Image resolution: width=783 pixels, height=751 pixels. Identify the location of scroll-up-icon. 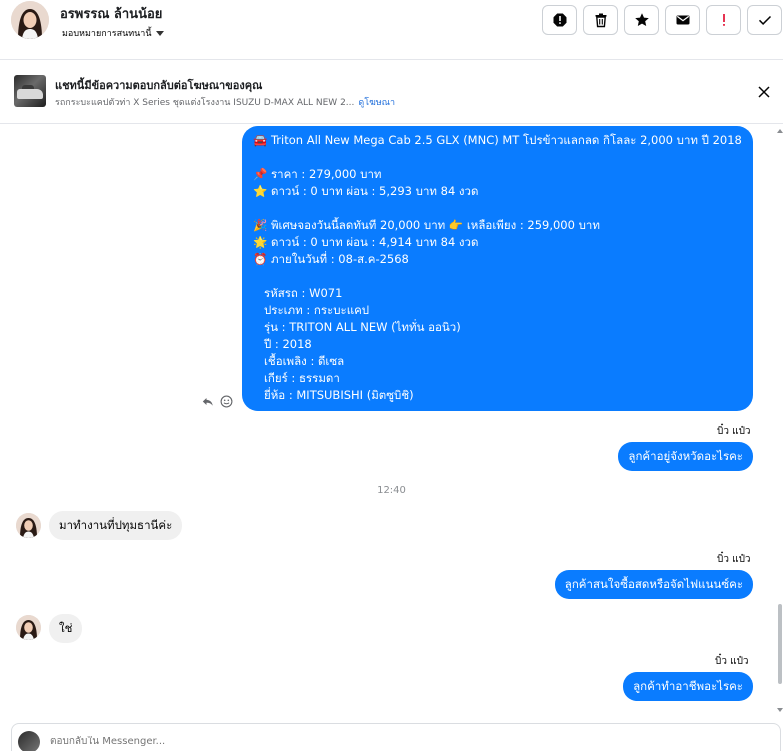
(780, 131).